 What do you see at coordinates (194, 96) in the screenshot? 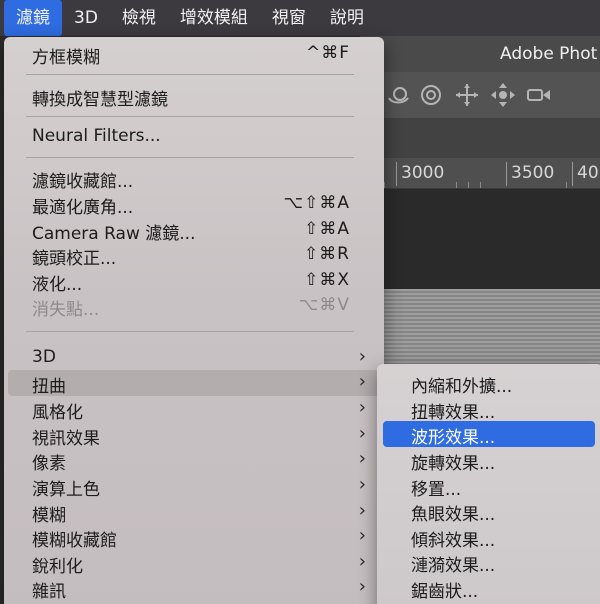
I see `menu-item-convert-smart-filter: 轉換成智慧型濾鏡` at bounding box center [194, 96].